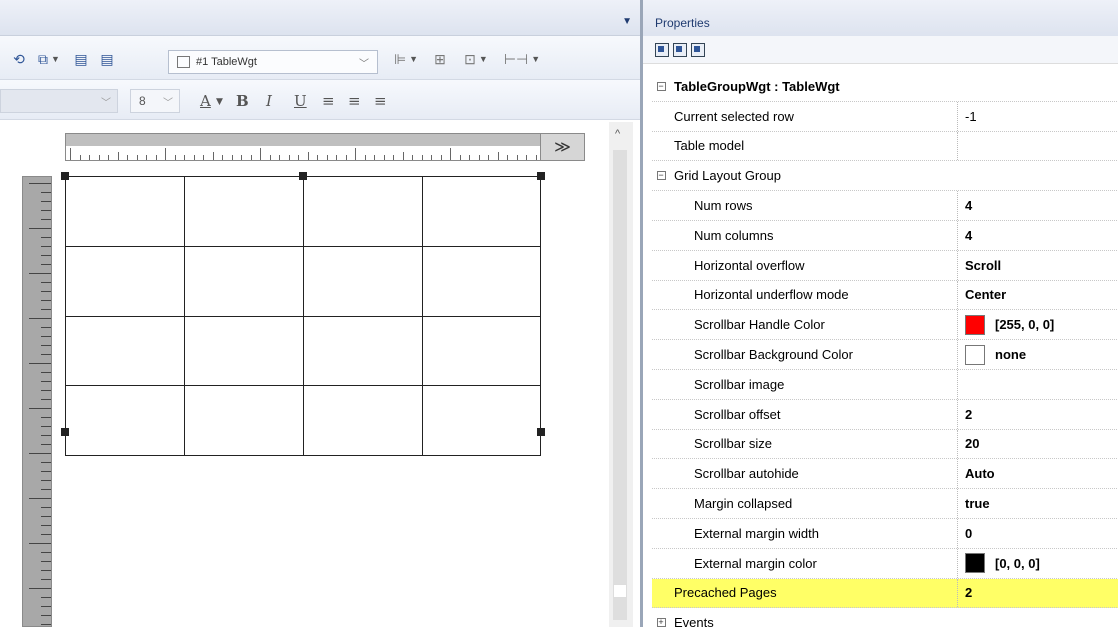 The height and width of the screenshot is (627, 1118). What do you see at coordinates (885, 384) in the screenshot?
I see `property-row: Scrollbar image` at bounding box center [885, 384].